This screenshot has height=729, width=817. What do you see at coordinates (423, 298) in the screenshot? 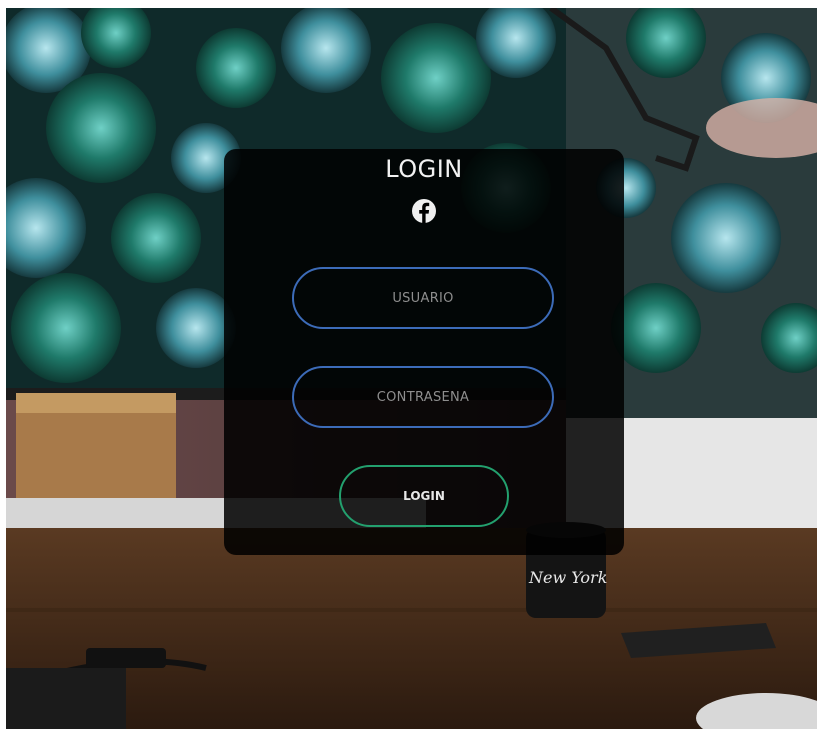
I see `username-input` at bounding box center [423, 298].